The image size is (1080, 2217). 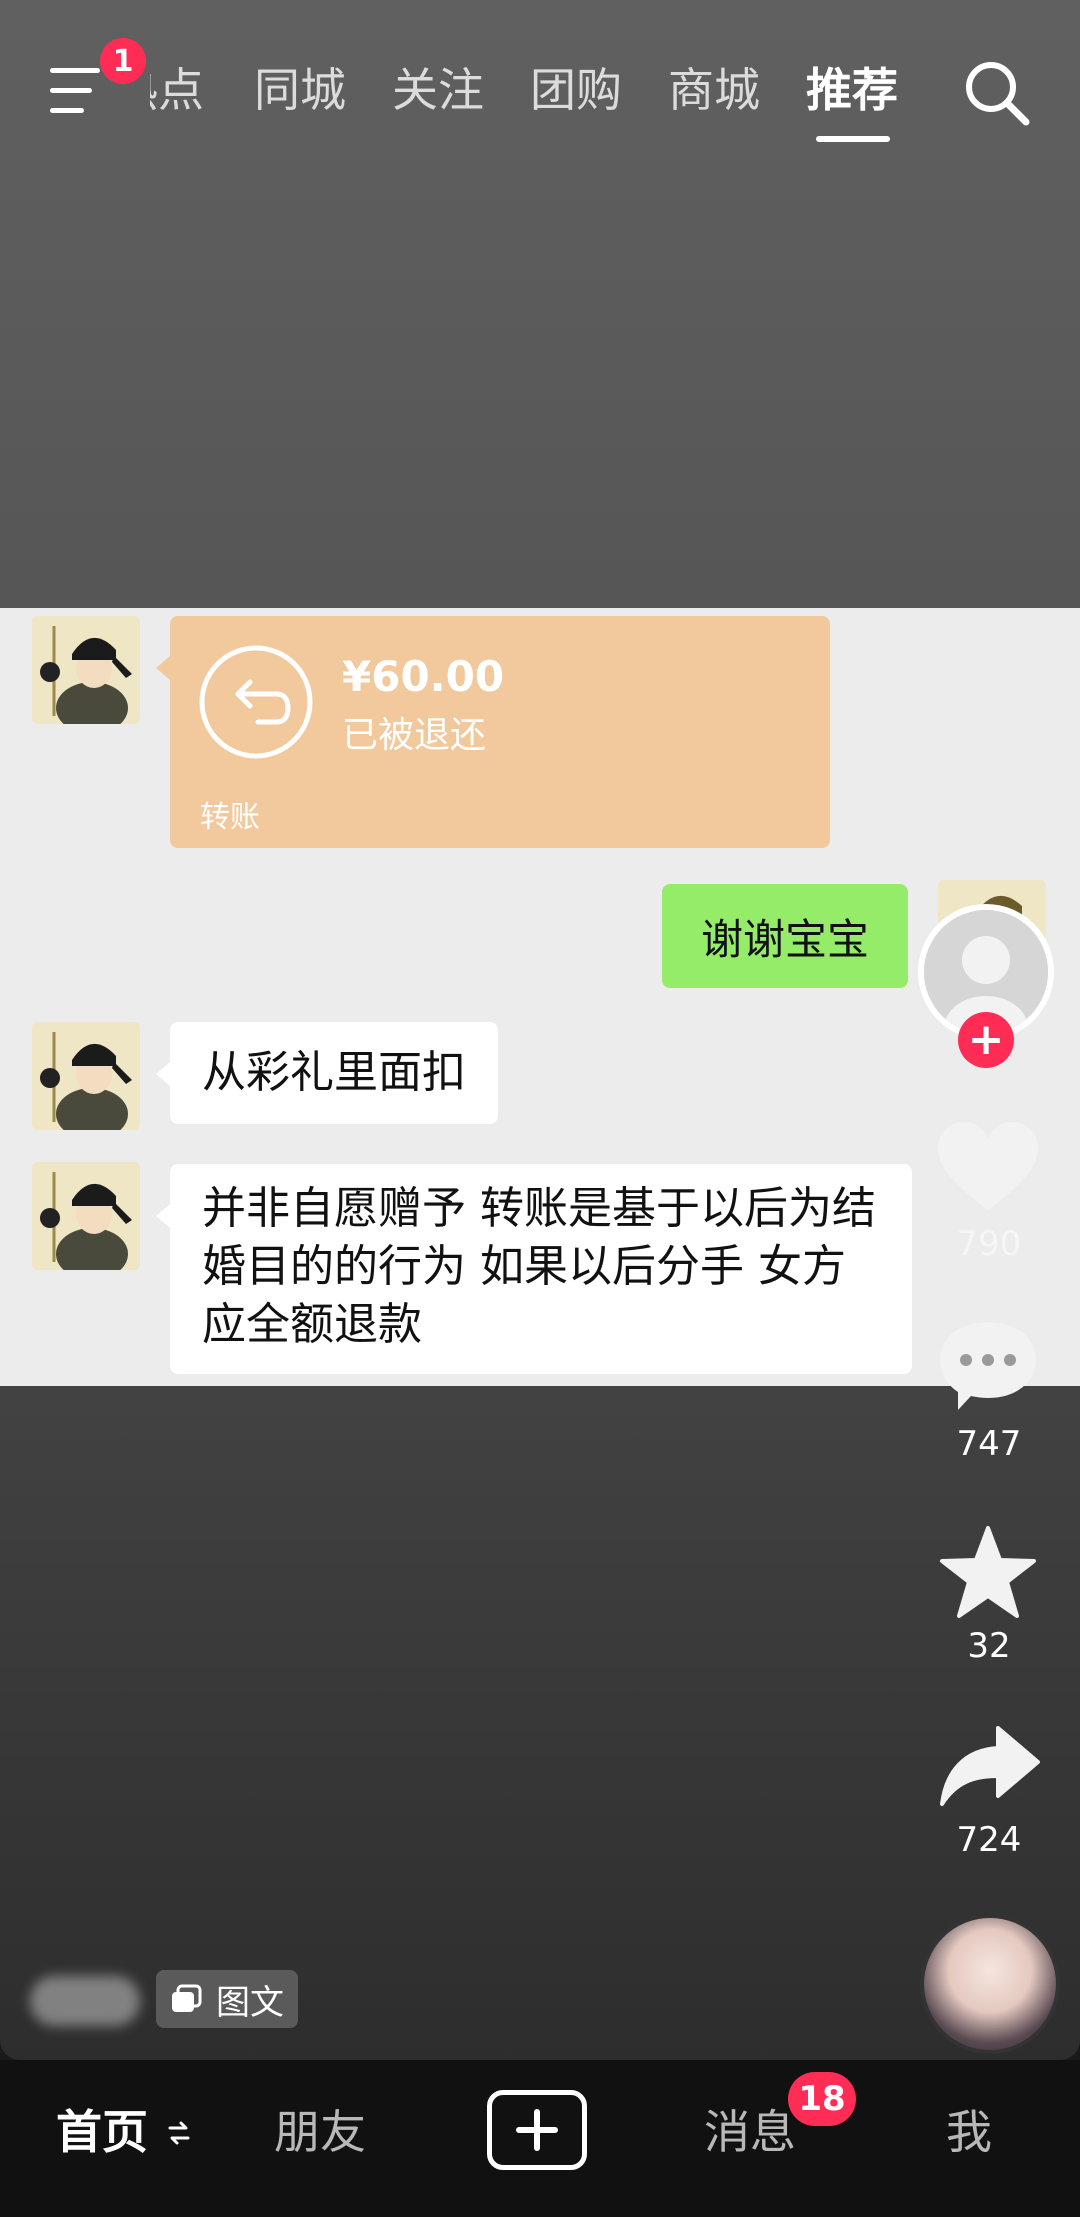 I want to click on search-icon, so click(x=997, y=93).